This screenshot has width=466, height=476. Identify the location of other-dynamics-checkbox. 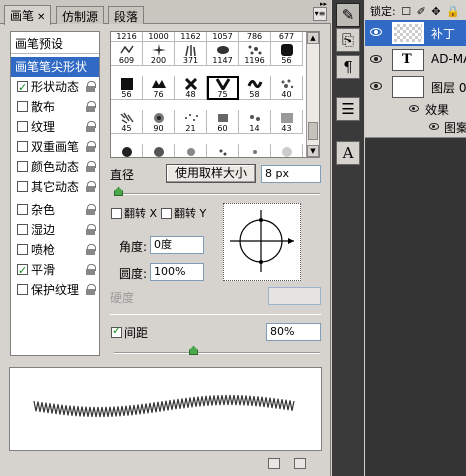
(22, 186).